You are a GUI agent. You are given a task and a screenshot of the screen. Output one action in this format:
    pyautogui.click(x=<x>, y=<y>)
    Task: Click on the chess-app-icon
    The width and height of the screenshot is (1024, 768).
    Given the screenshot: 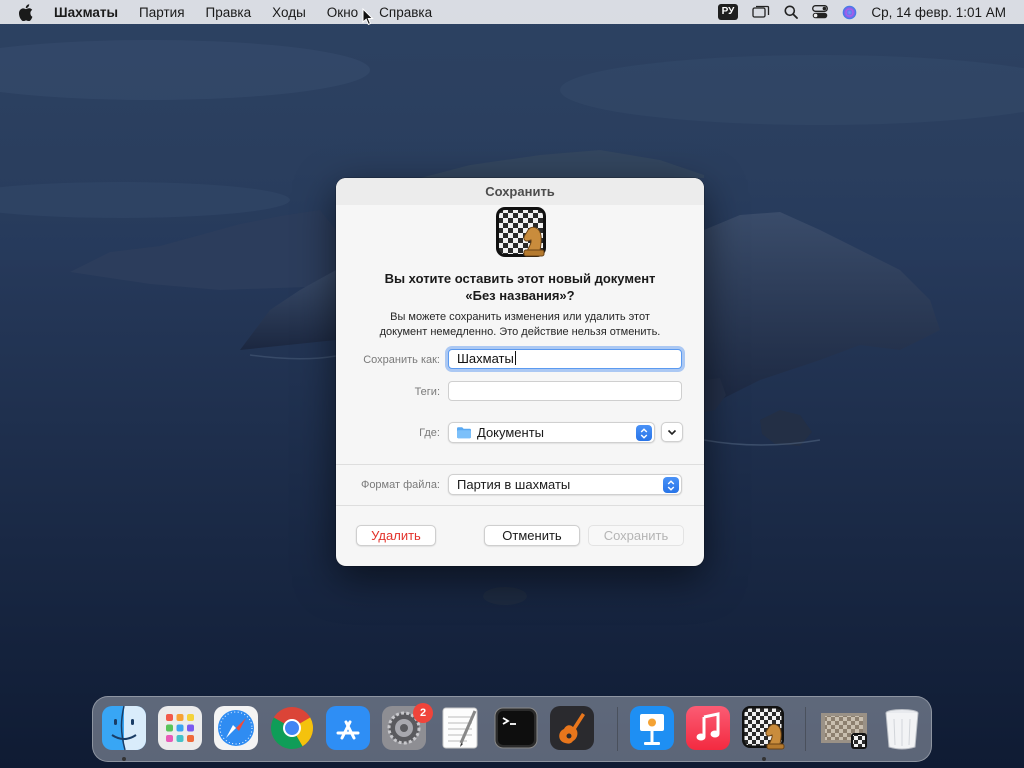 What is the action you would take?
    pyautogui.click(x=522, y=233)
    